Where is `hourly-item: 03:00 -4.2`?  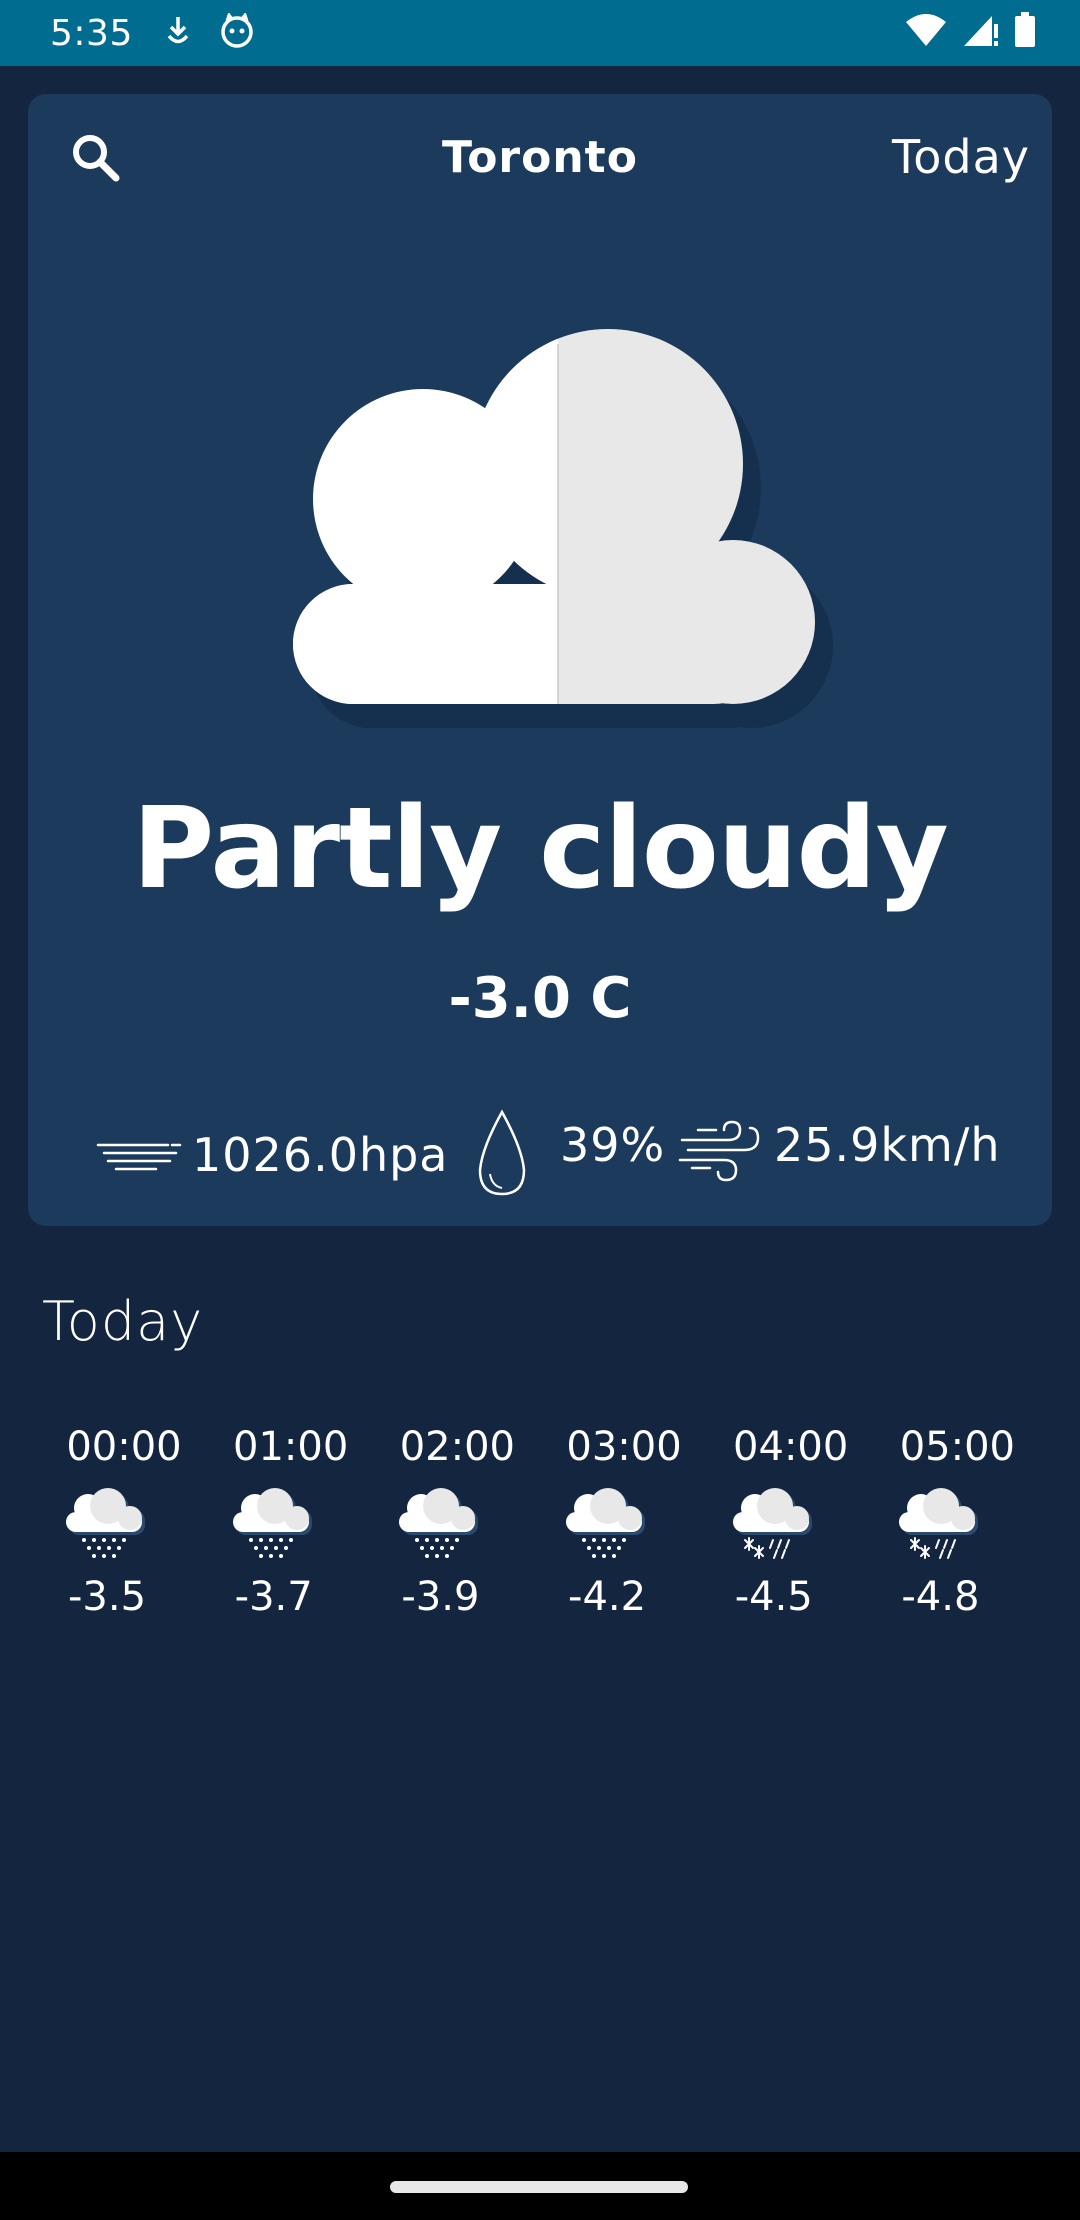 hourly-item: 03:00 -4.2 is located at coordinates (627, 1522).